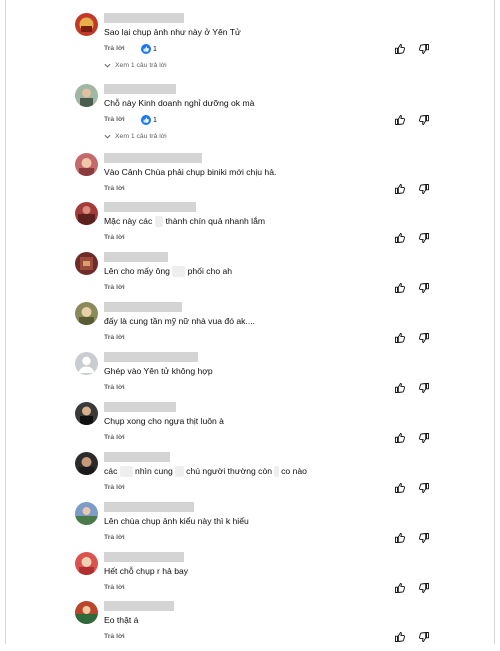 The width and height of the screenshot is (500, 651). I want to click on default-avatar, so click(86, 363).